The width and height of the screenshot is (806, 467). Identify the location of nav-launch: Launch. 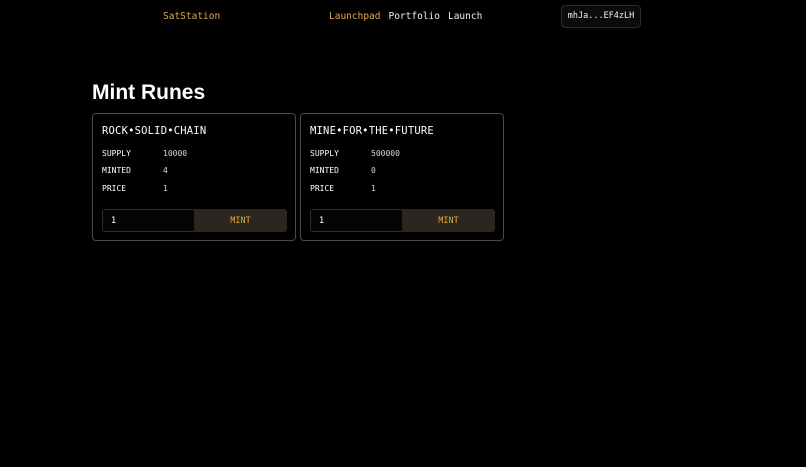
(465, 17).